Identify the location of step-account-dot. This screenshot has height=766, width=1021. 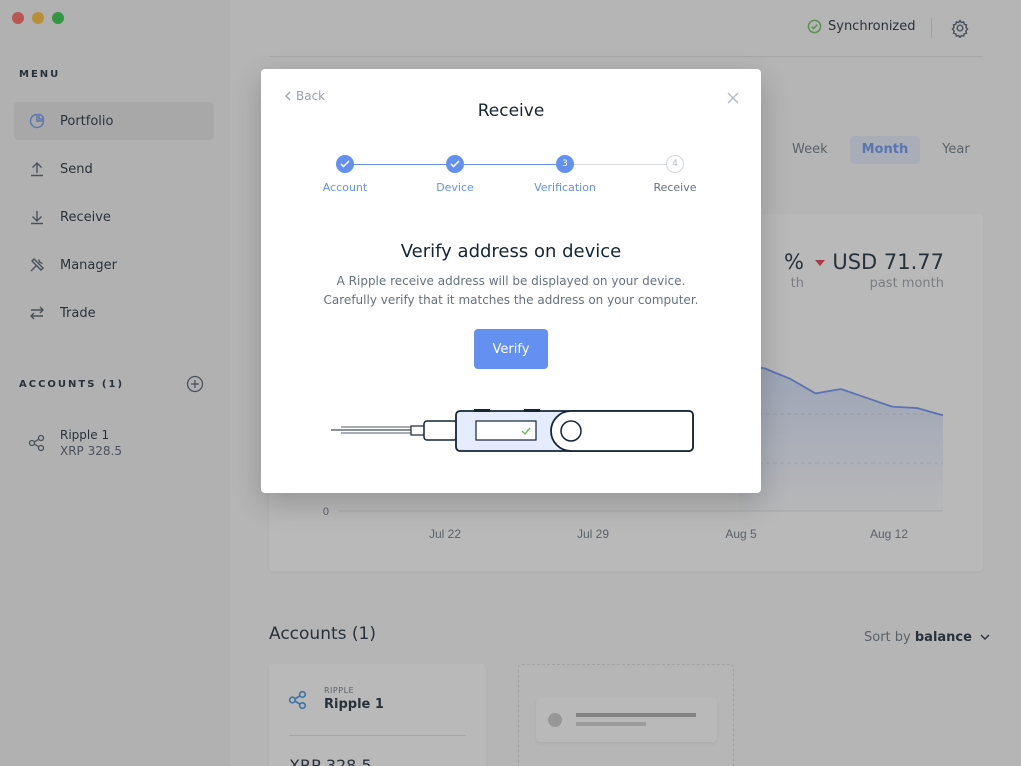
(345, 164).